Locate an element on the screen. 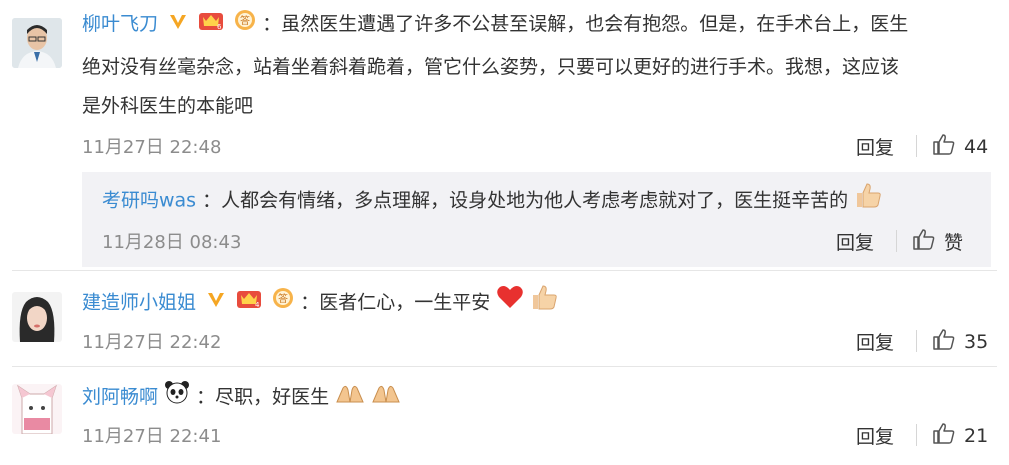 The image size is (1009, 465). like-button: 35 is located at coordinates (960, 341).